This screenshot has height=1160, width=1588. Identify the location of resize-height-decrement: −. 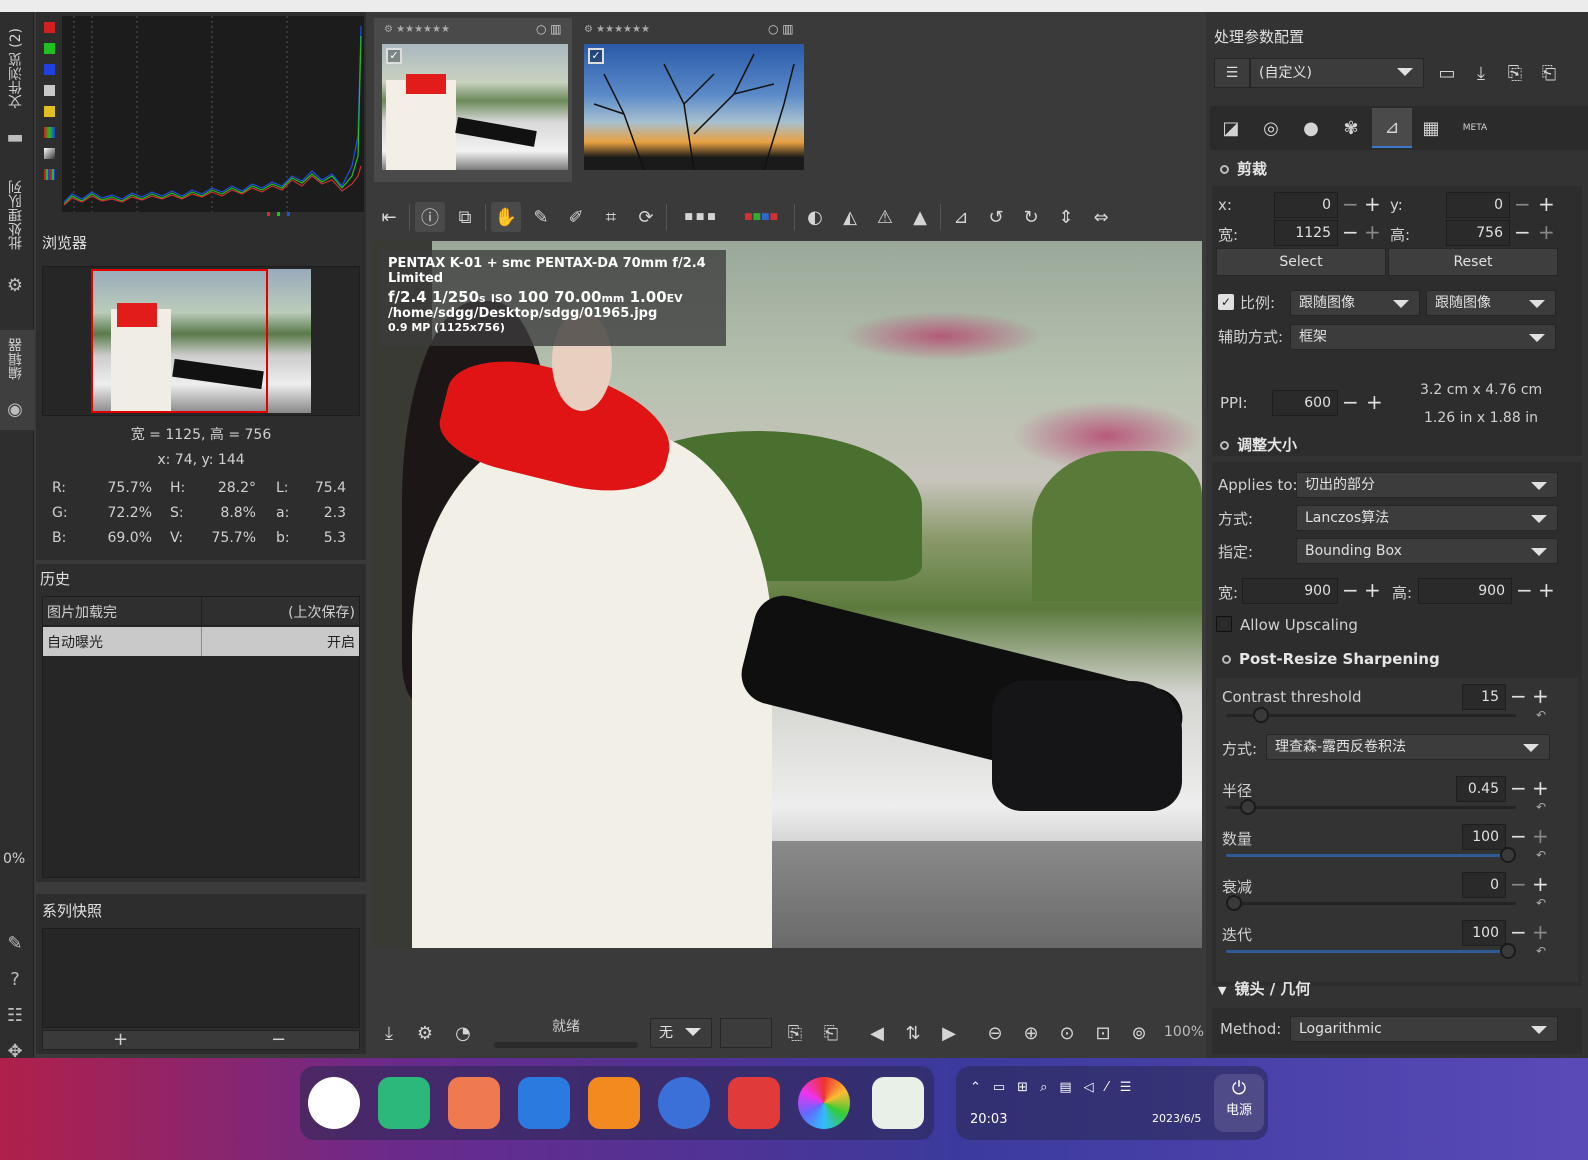
(1524, 590).